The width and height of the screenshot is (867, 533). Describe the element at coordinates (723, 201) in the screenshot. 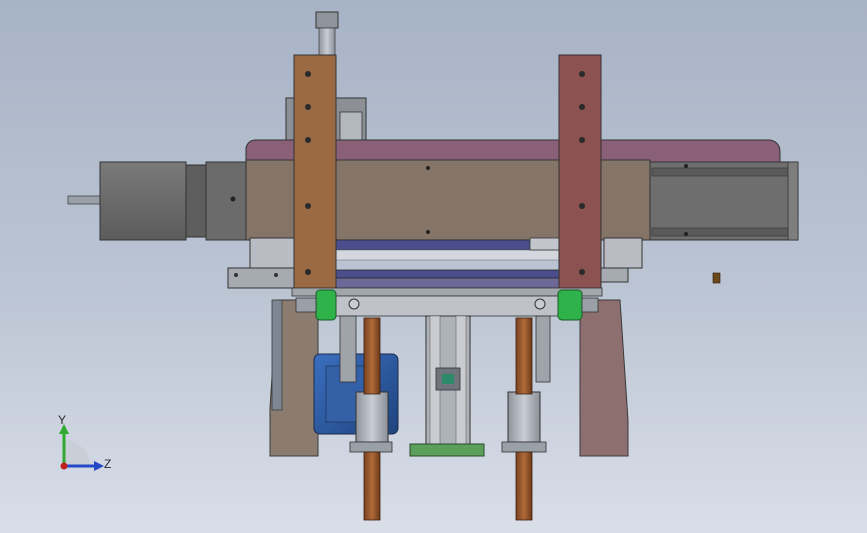

I see `linear-module-right` at that location.